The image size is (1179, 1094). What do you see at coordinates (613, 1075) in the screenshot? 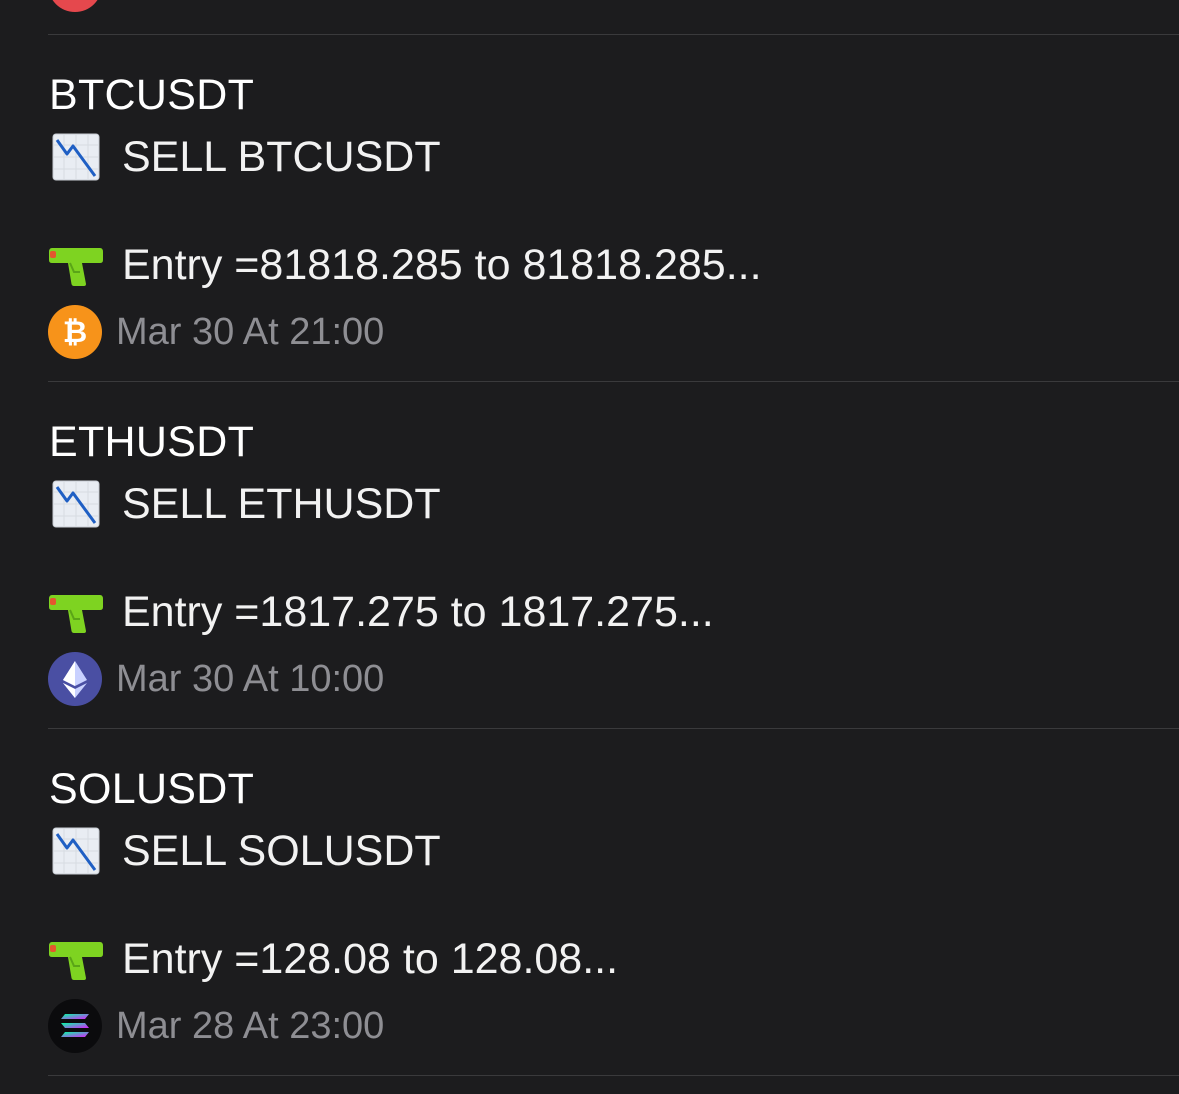
I see `divider` at bounding box center [613, 1075].